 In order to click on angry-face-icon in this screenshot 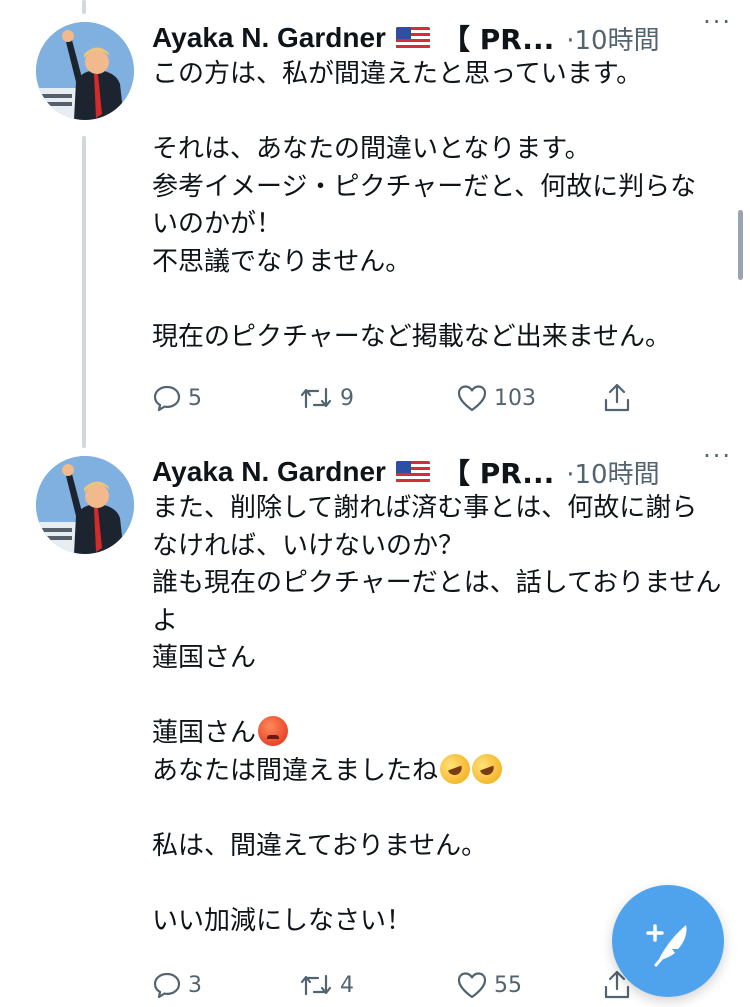, I will do `click(273, 731)`.